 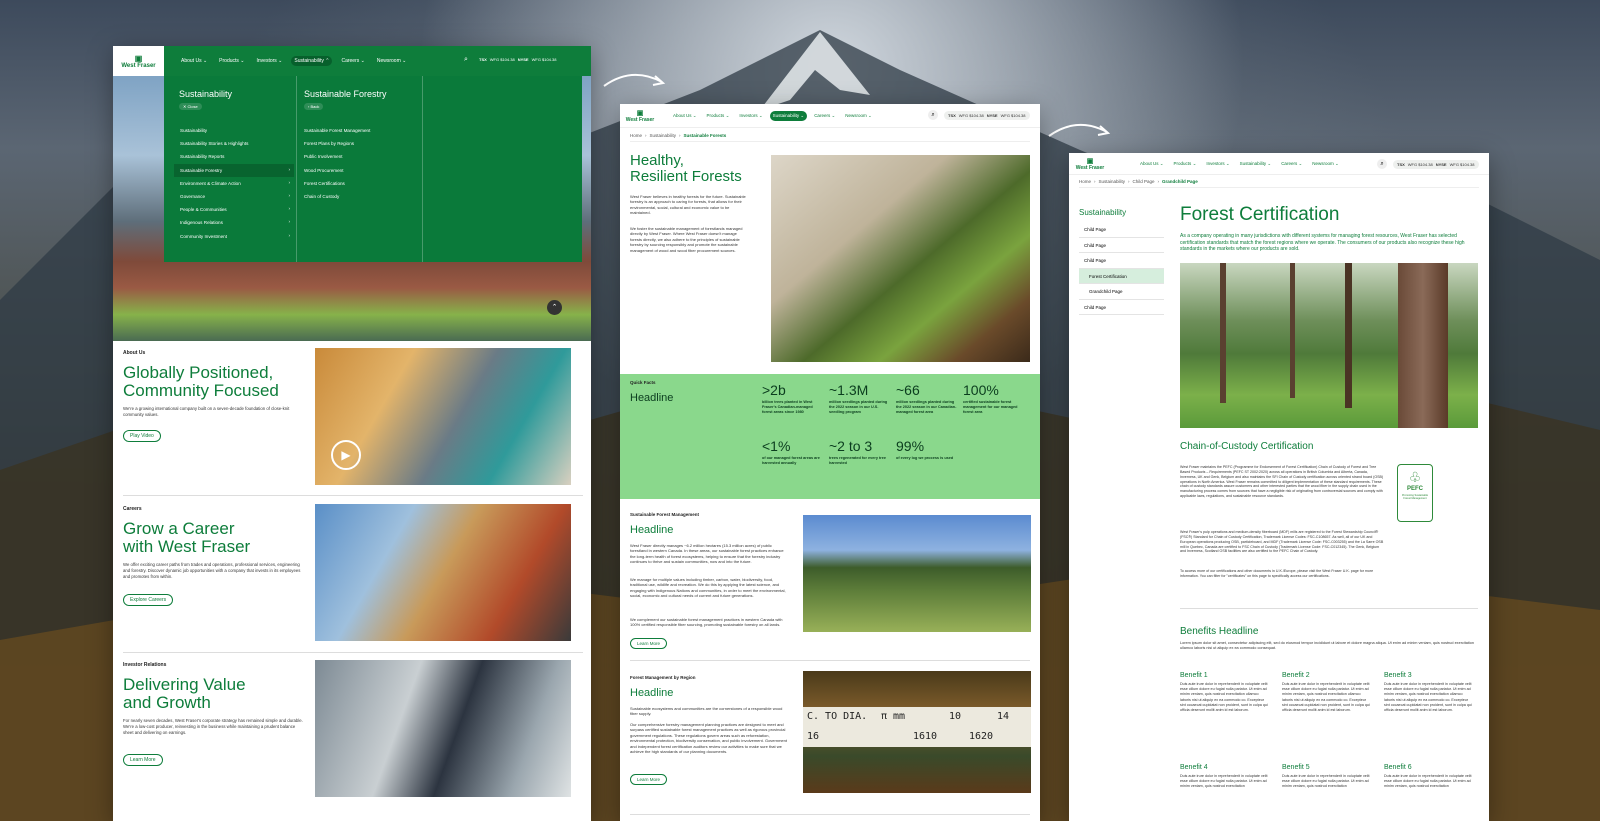 What do you see at coordinates (206, 94) in the screenshot?
I see `menu-col1-title: Sustainability` at bounding box center [206, 94].